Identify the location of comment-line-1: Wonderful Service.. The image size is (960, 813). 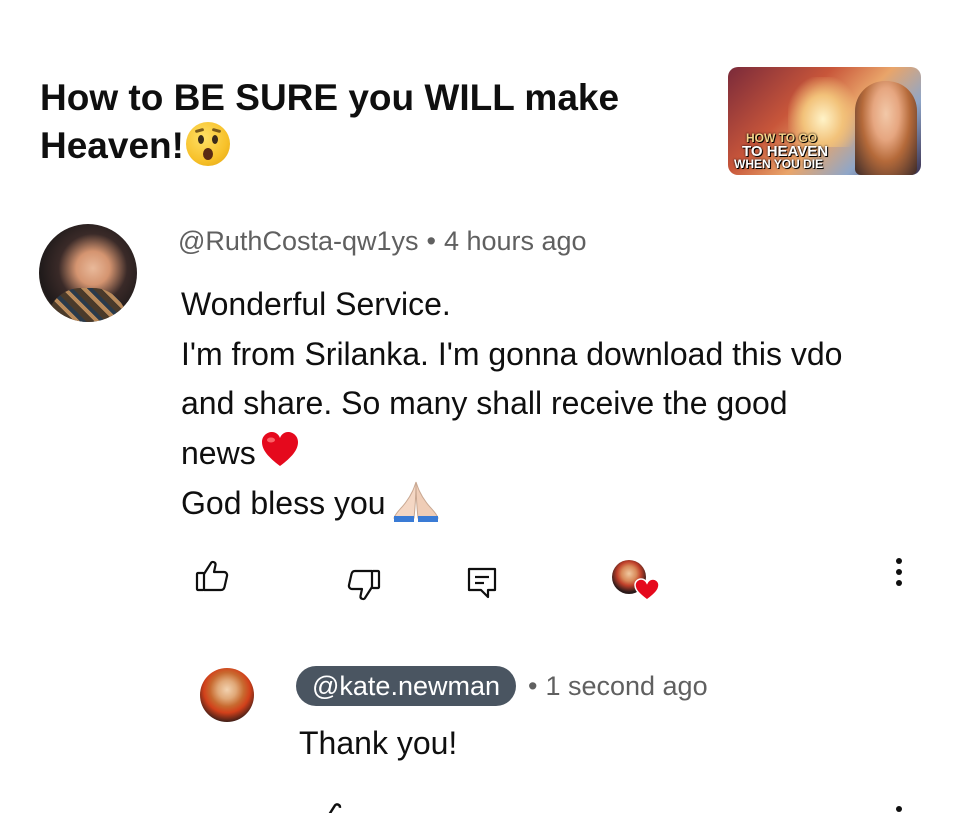
(316, 304).